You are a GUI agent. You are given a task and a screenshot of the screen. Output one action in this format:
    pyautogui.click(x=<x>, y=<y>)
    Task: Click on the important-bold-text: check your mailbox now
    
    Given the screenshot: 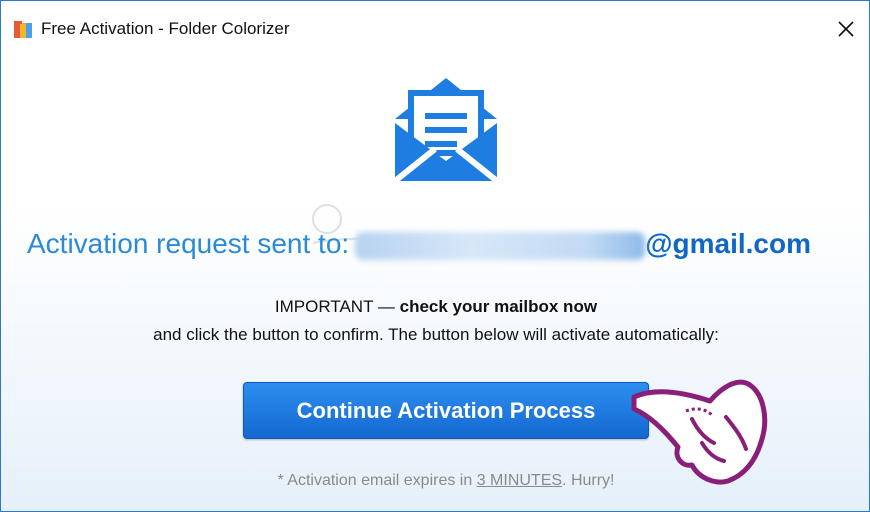 What is the action you would take?
    pyautogui.click(x=498, y=306)
    